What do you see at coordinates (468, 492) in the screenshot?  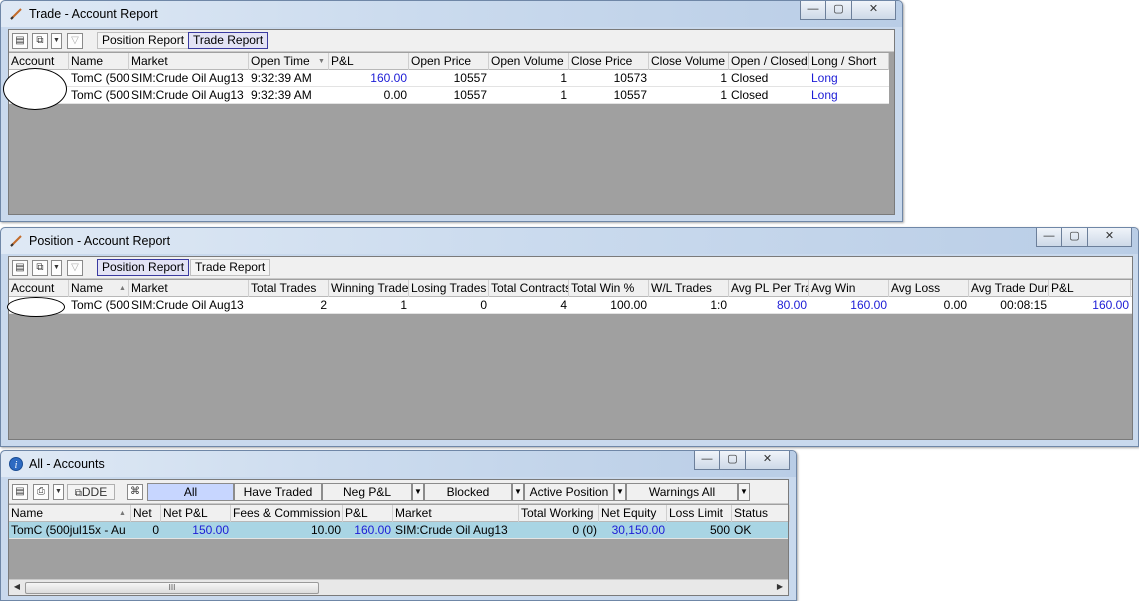 I see `filter-blocked: Blocked` at bounding box center [468, 492].